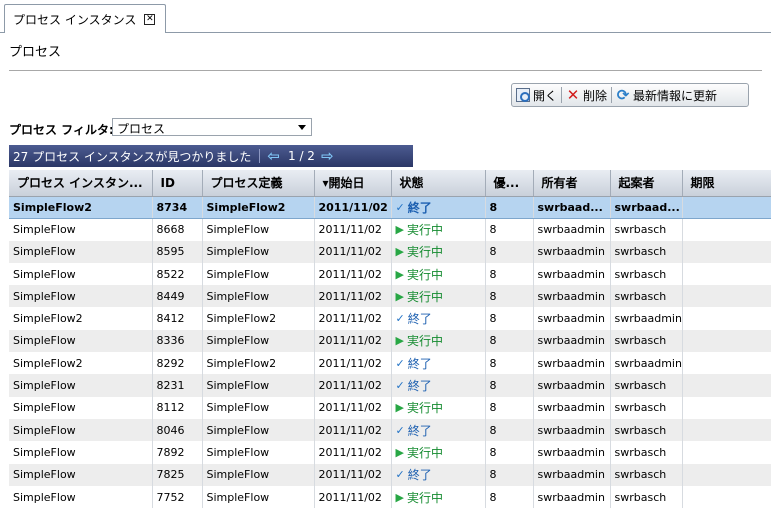 The width and height of the screenshot is (771, 508). I want to click on column-header-start-date: ▾開始日, so click(353, 183).